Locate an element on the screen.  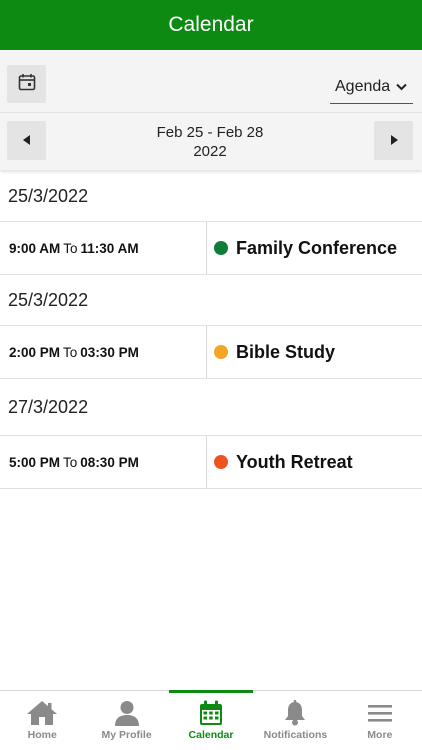
view-mode-select: Agenda is located at coordinates (371, 87).